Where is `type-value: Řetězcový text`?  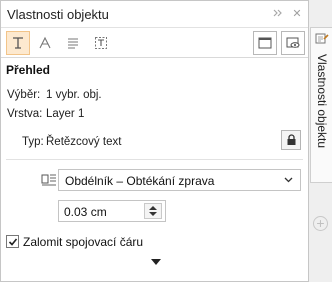 type-value: Řetězcový text is located at coordinates (84, 142).